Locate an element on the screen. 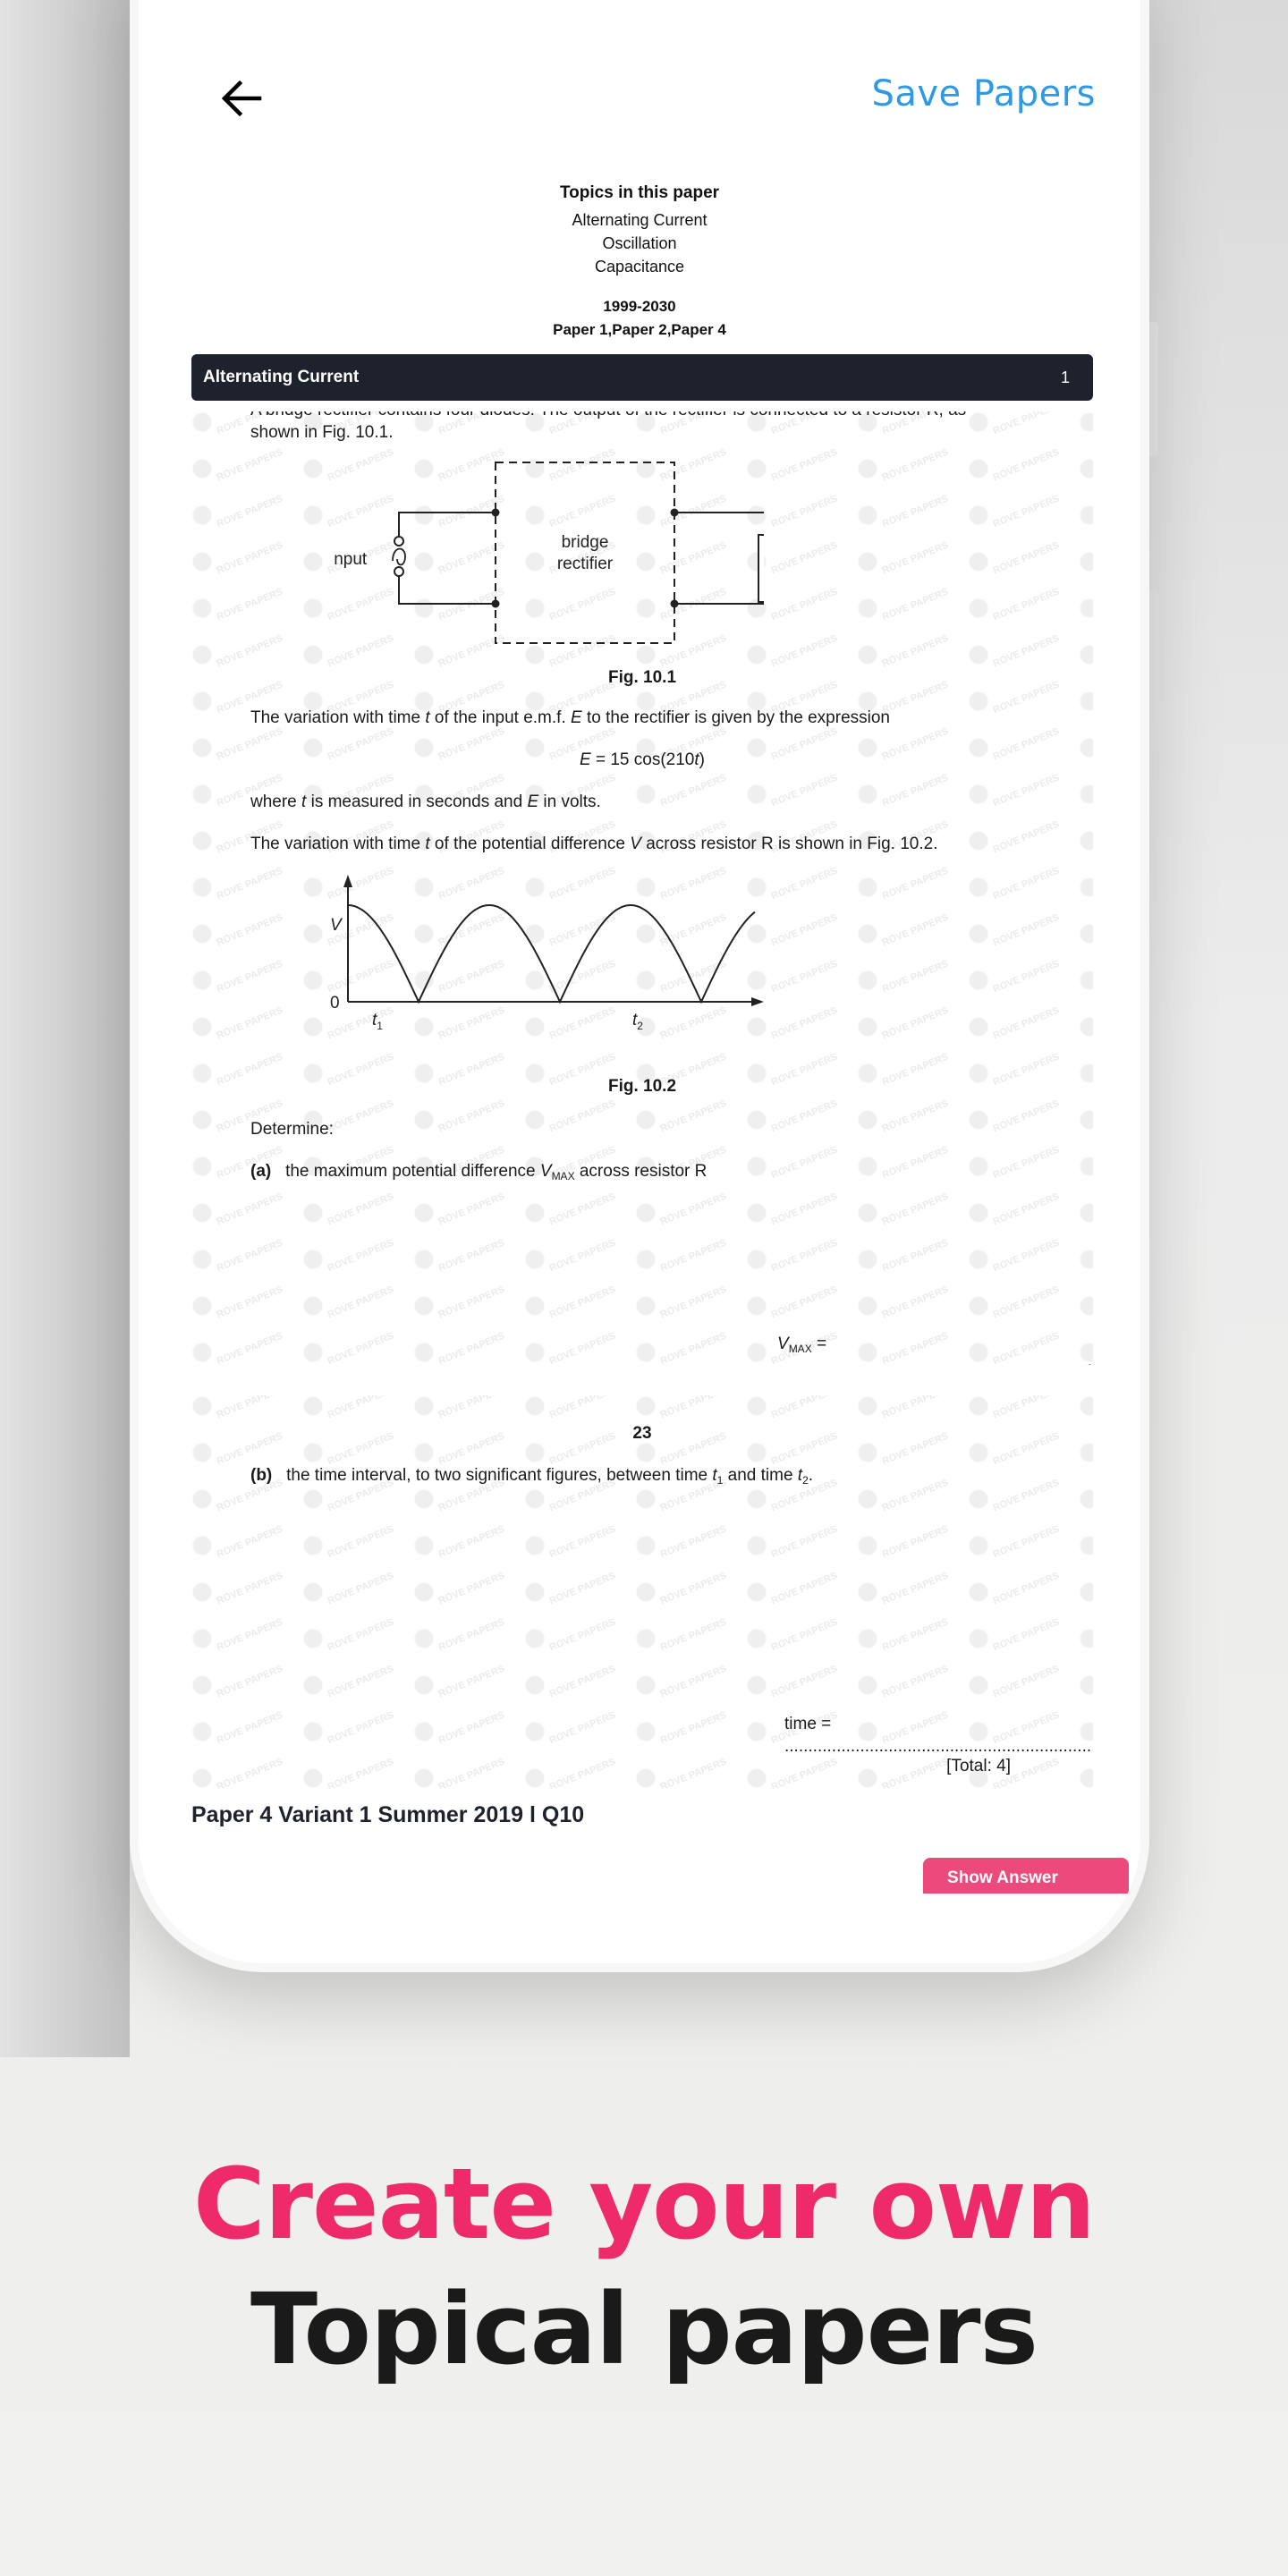  topics-heading: Topics in this paper is located at coordinates (639, 192).